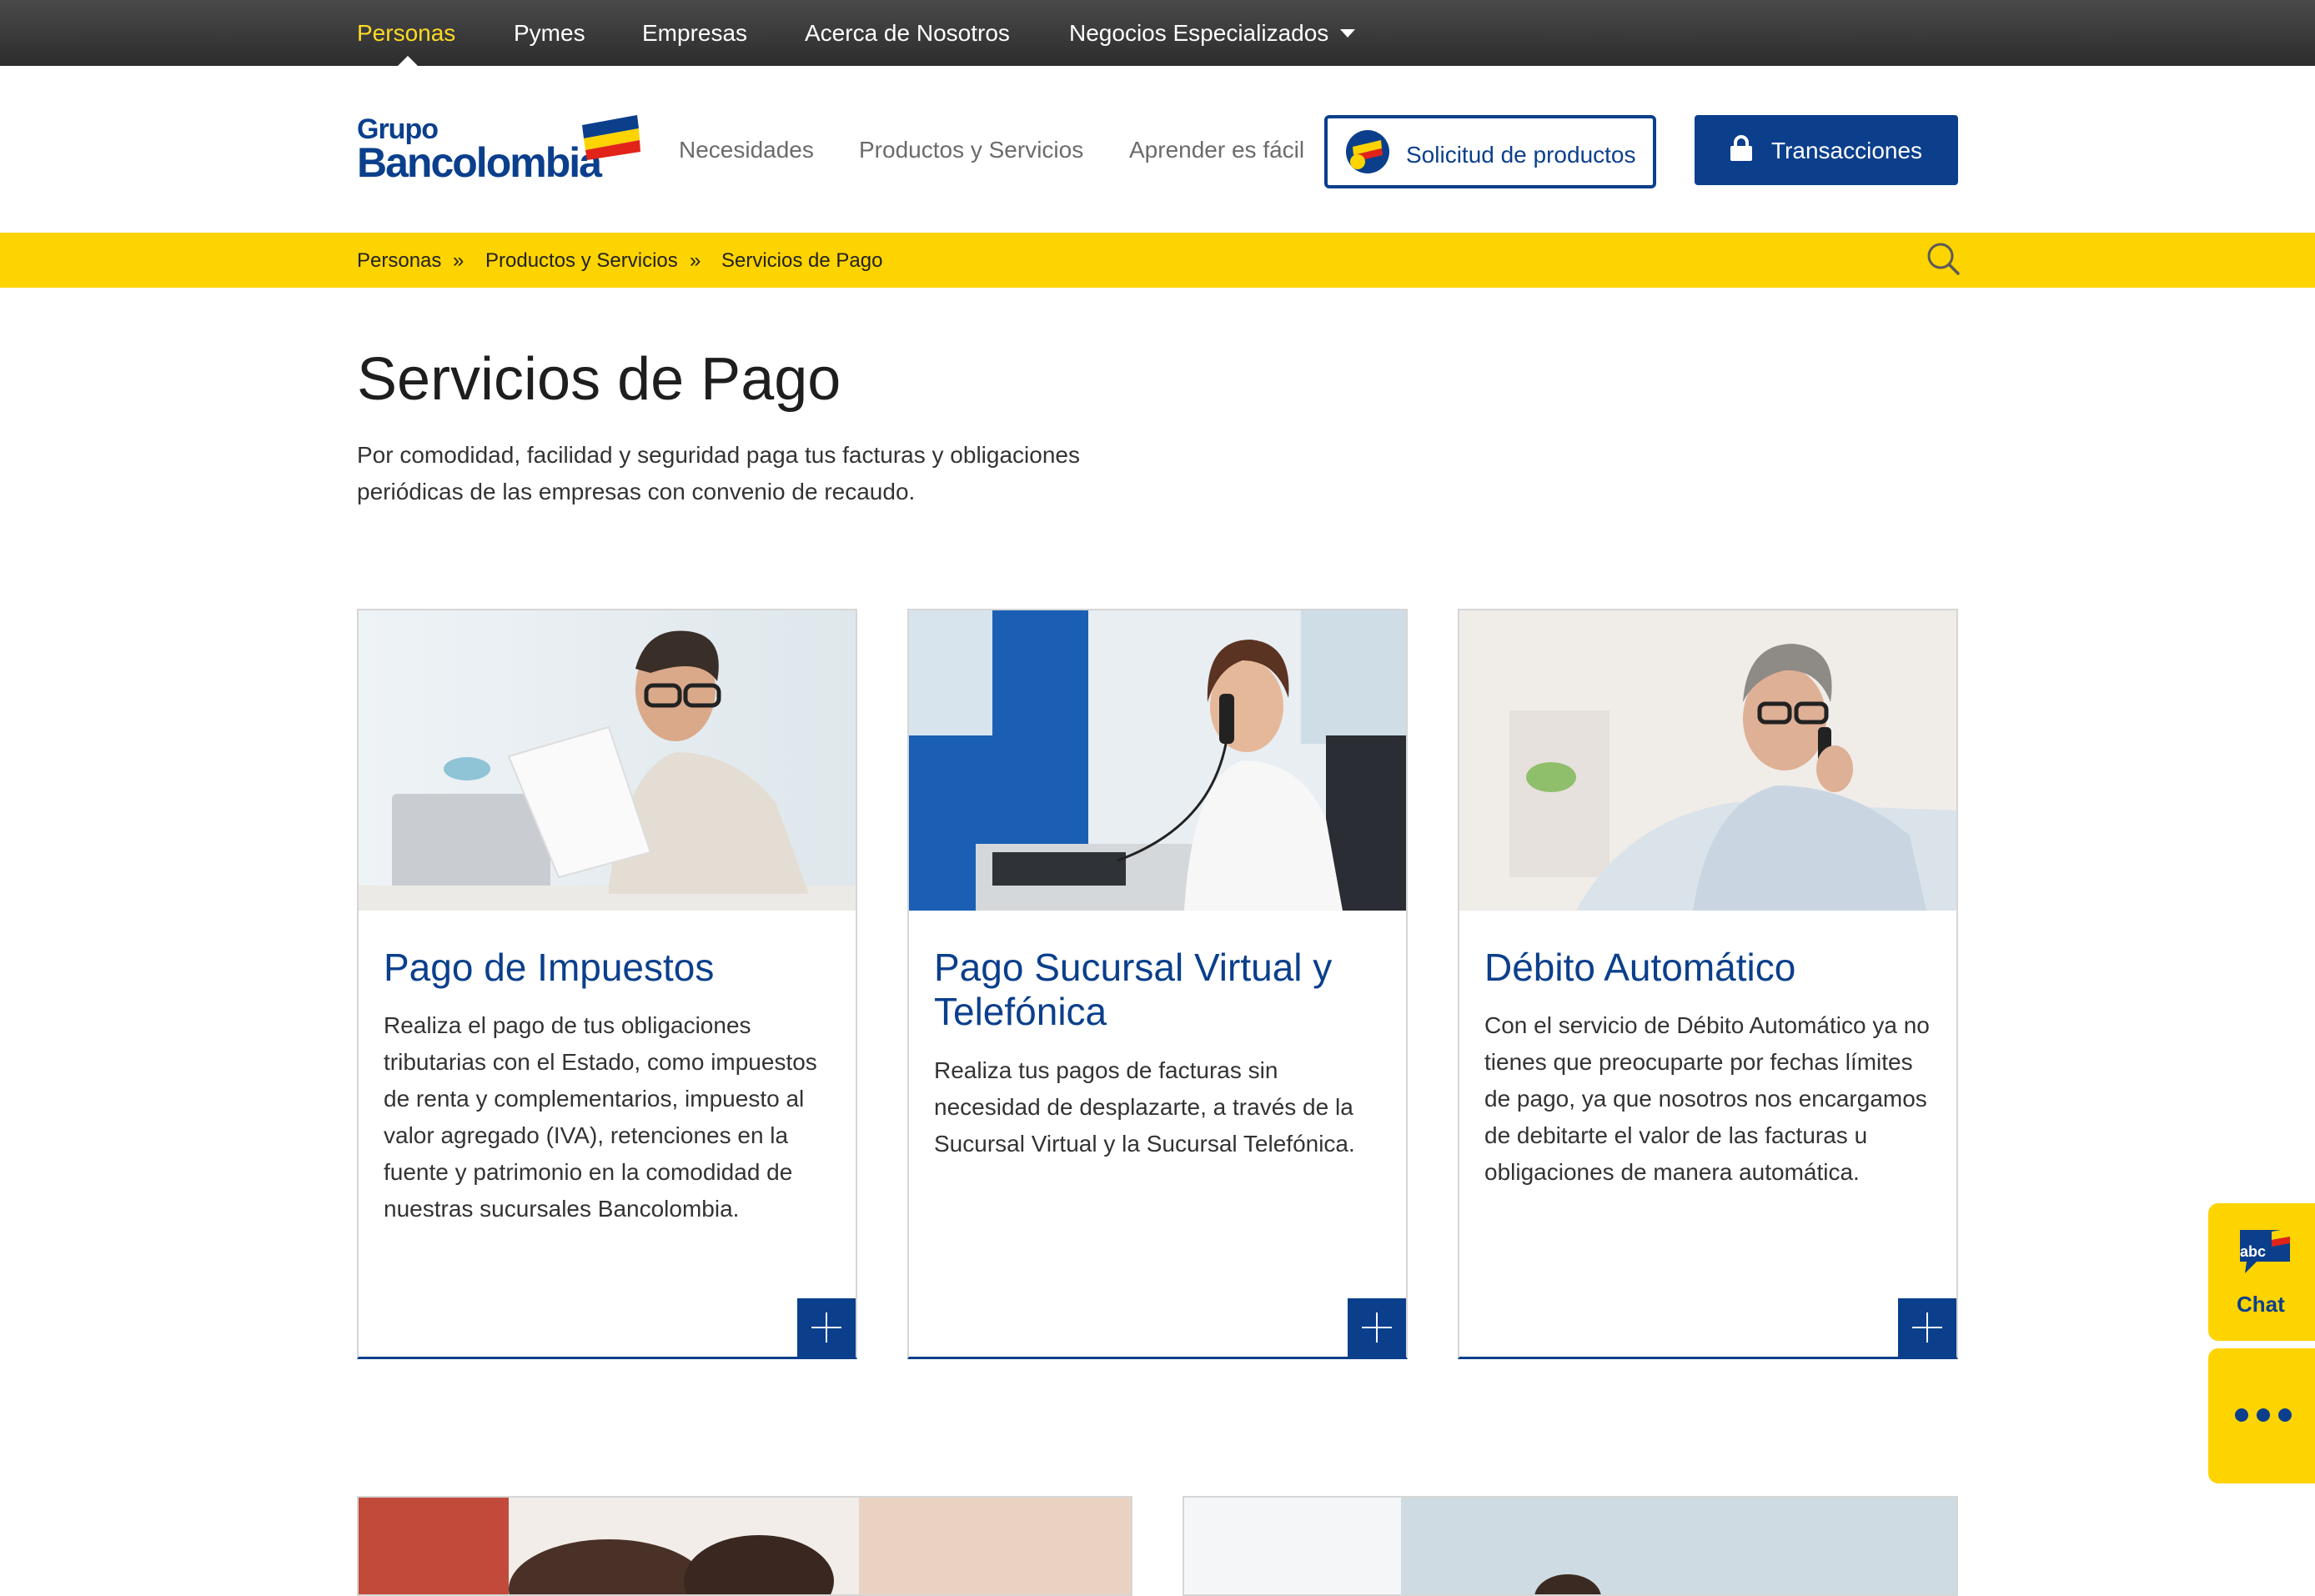 The image size is (2315, 1596). What do you see at coordinates (549, 33) in the screenshot?
I see `topnav-pymes: Pymes` at bounding box center [549, 33].